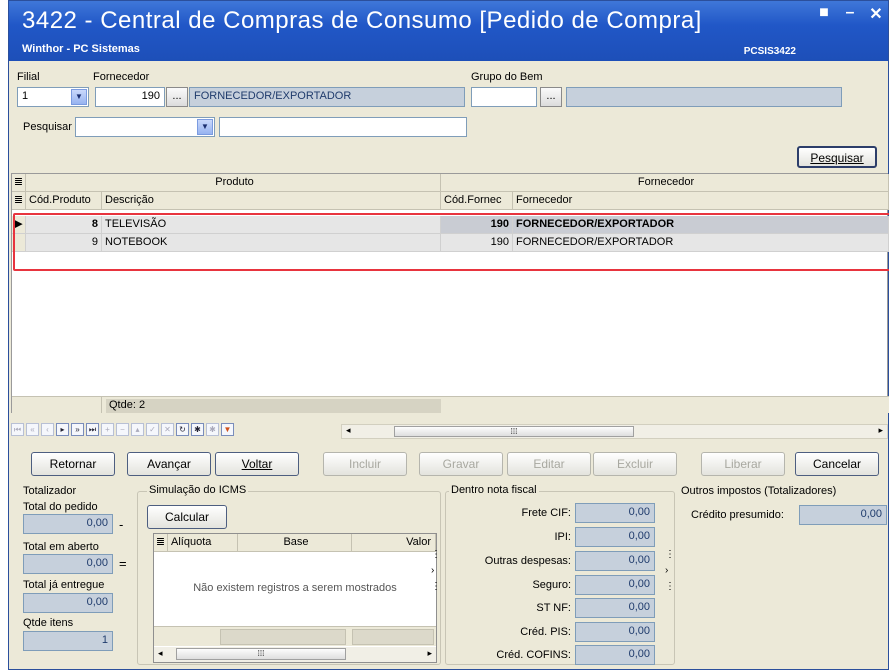  I want to click on grupo-label: Grupo do Bem, so click(507, 77).